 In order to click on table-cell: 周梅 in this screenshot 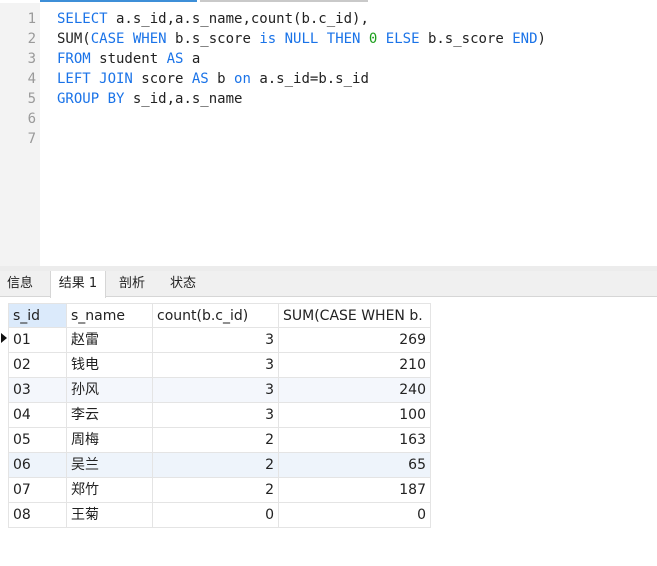, I will do `click(110, 440)`.